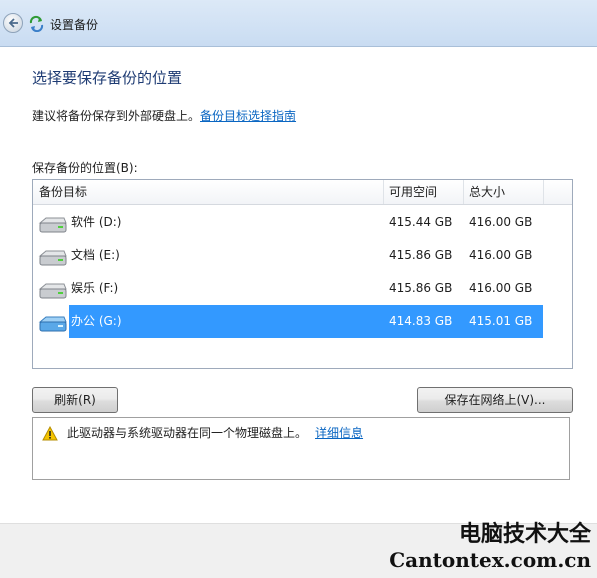  What do you see at coordinates (302, 321) in the screenshot?
I see `drive-row-g: 办公 (G:) 414.83 GB 415.01 GB` at bounding box center [302, 321].